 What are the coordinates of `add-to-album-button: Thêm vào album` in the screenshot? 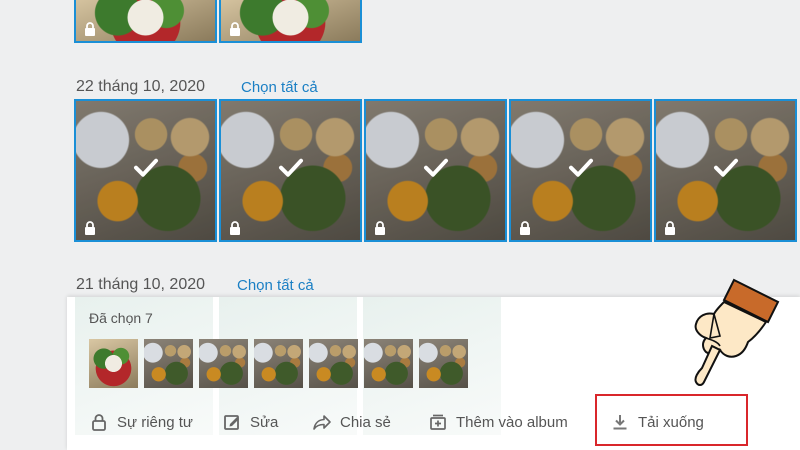 It's located at (498, 422).